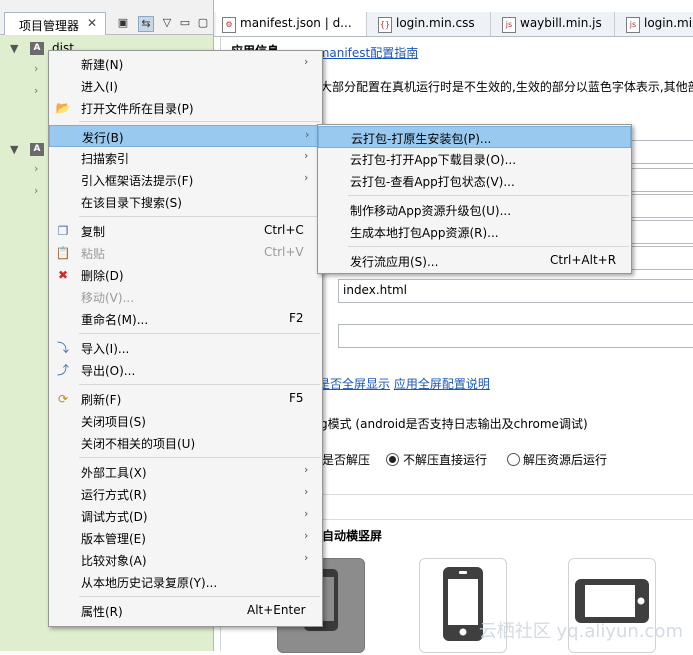 This screenshot has height=655, width=693. I want to click on menu-item-new: 新建(N) ›, so click(185, 64).